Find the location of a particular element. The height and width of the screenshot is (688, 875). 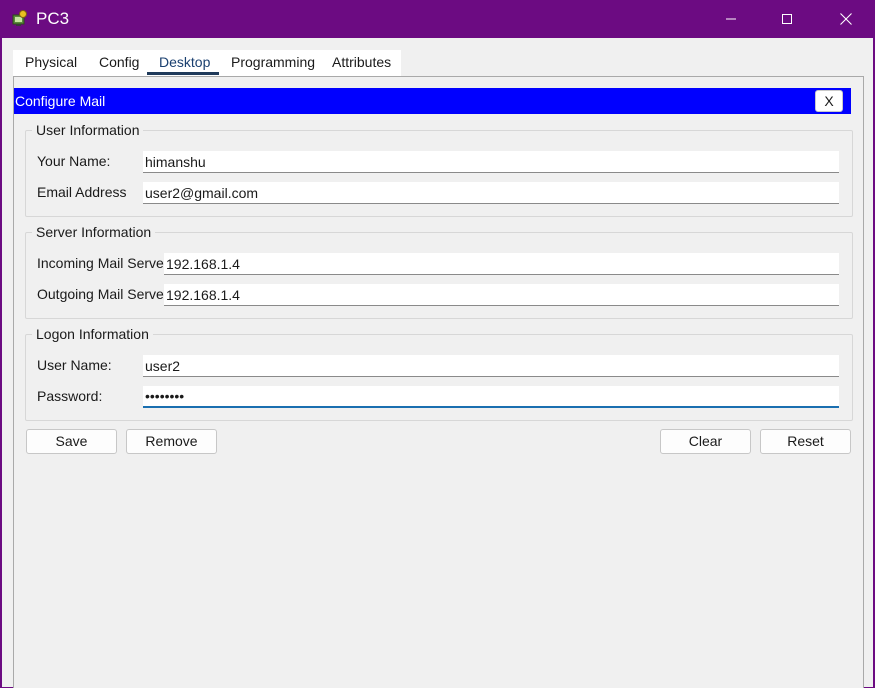

incoming-mail-server-label: Incoming Mail Server is located at coordinates (103, 263).